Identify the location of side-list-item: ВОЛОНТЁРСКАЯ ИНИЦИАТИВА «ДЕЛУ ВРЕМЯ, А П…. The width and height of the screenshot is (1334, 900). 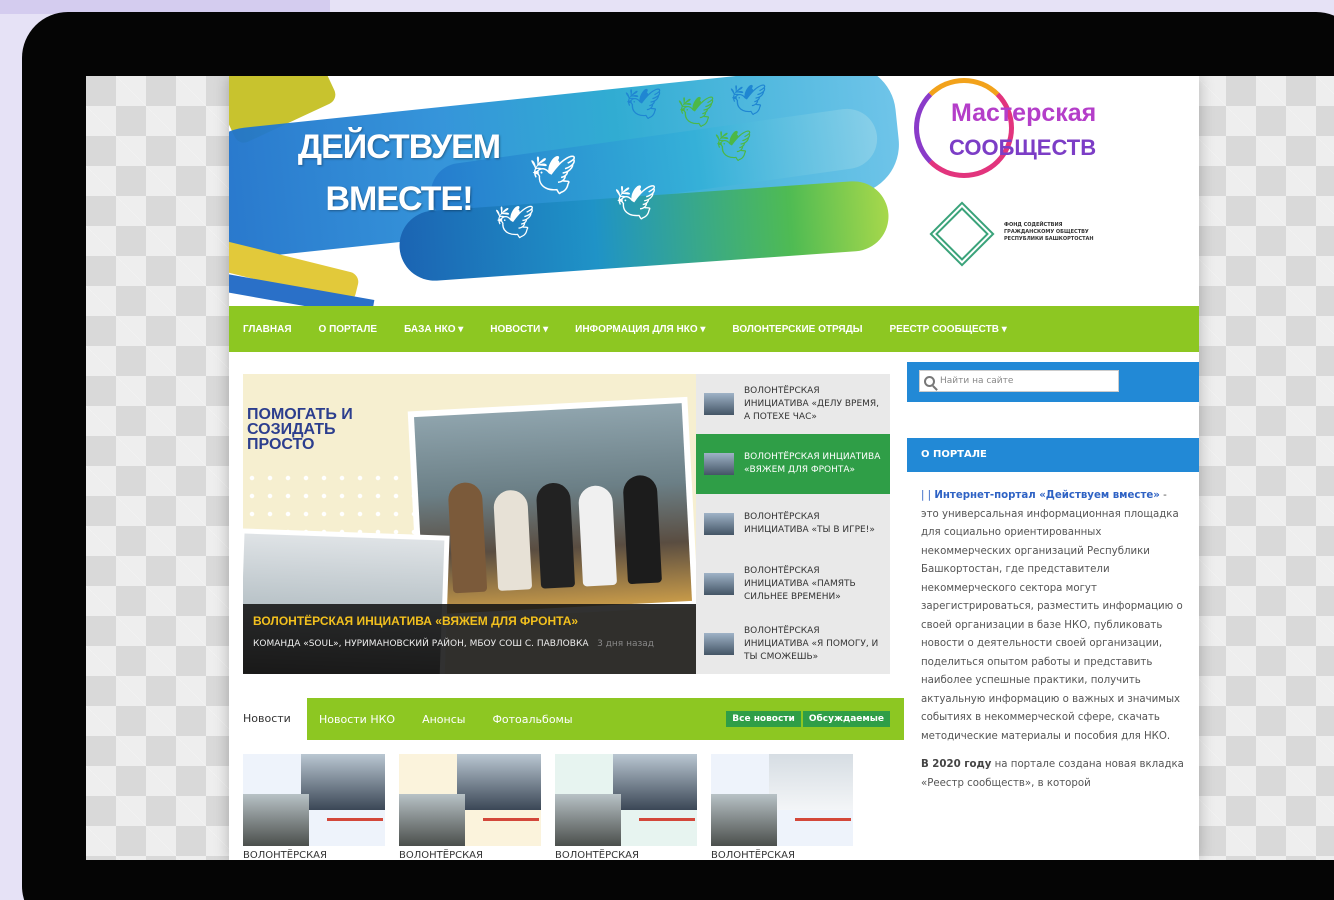
(793, 404).